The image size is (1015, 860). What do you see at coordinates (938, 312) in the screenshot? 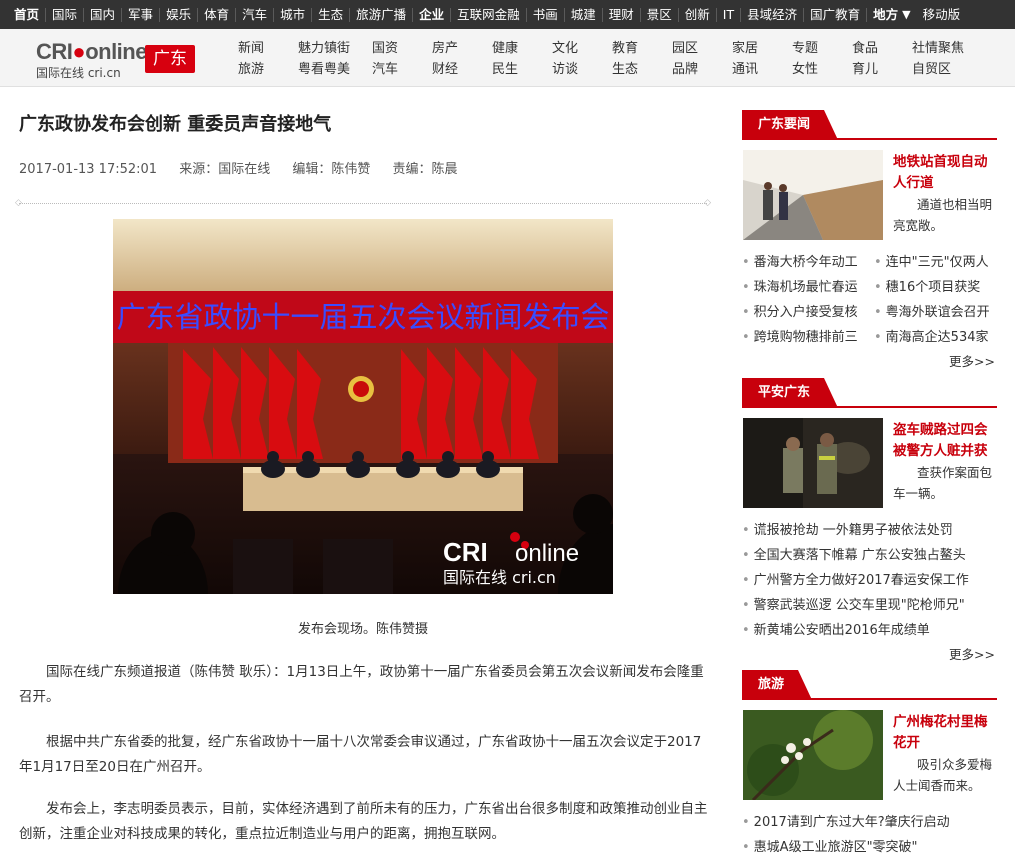
I see `news-link: 粤海外联谊会召开` at bounding box center [938, 312].